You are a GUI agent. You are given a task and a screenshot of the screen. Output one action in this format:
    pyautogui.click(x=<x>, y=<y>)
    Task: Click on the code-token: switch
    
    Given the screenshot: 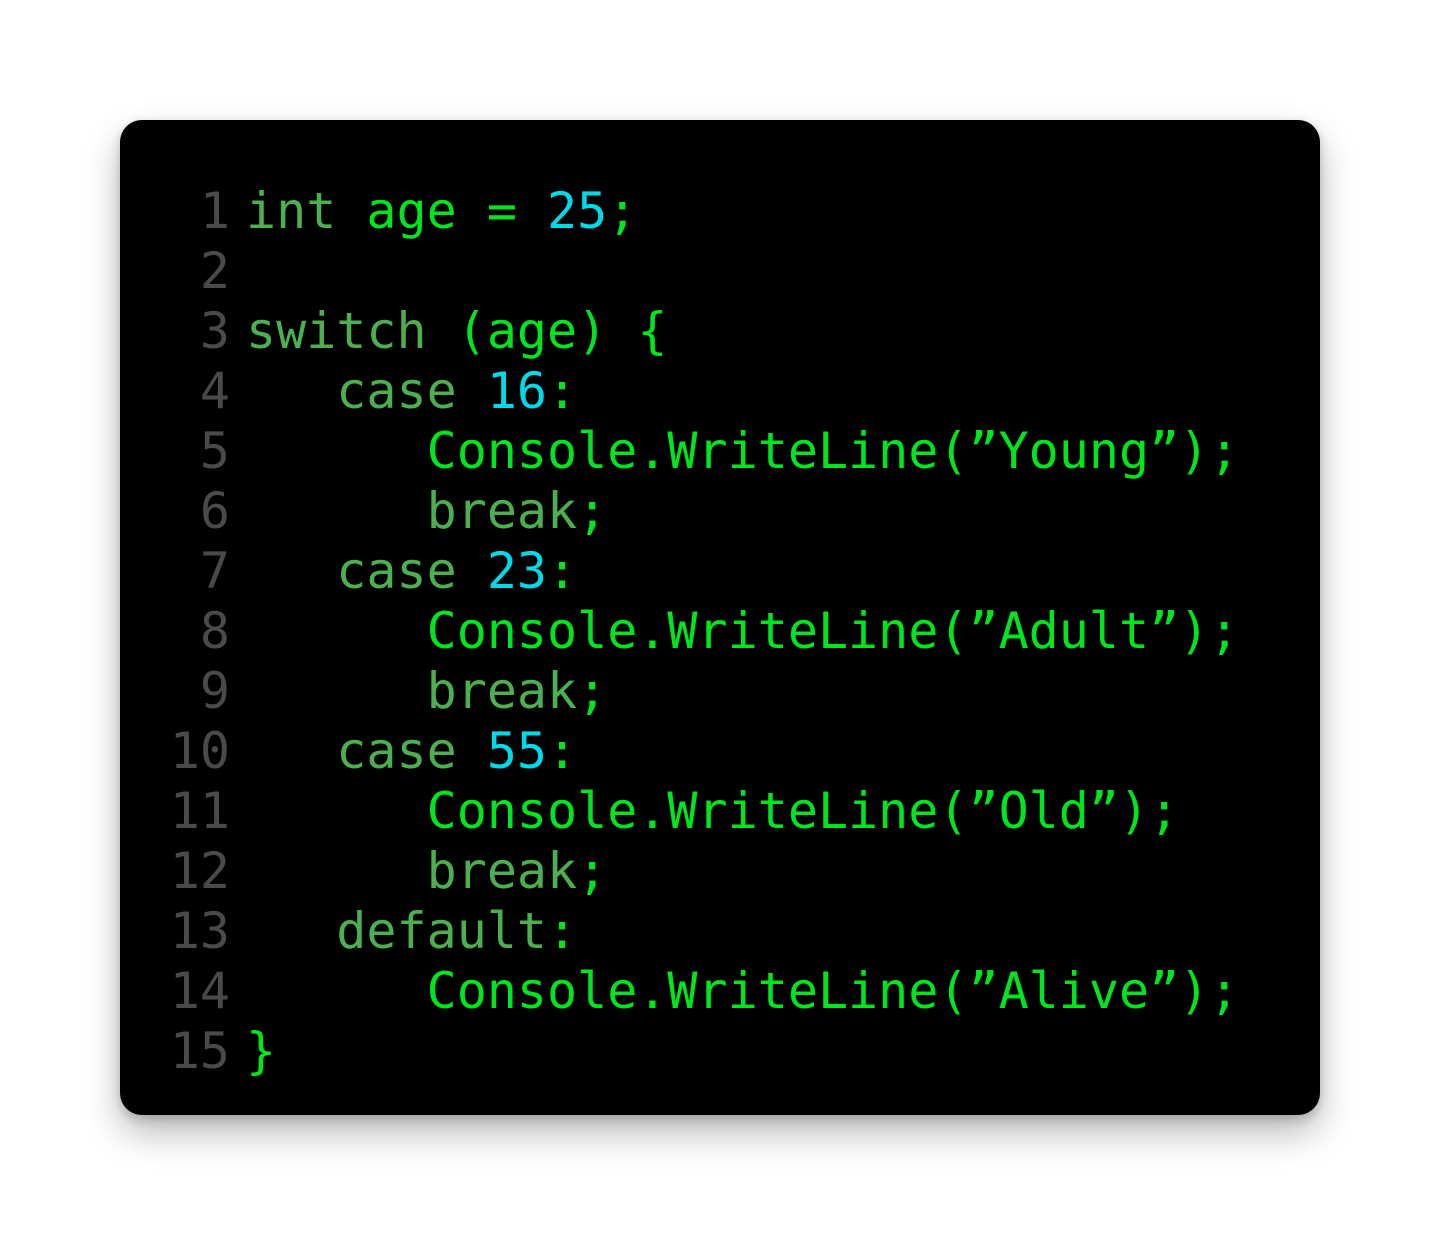 What is the action you would take?
    pyautogui.click(x=336, y=331)
    